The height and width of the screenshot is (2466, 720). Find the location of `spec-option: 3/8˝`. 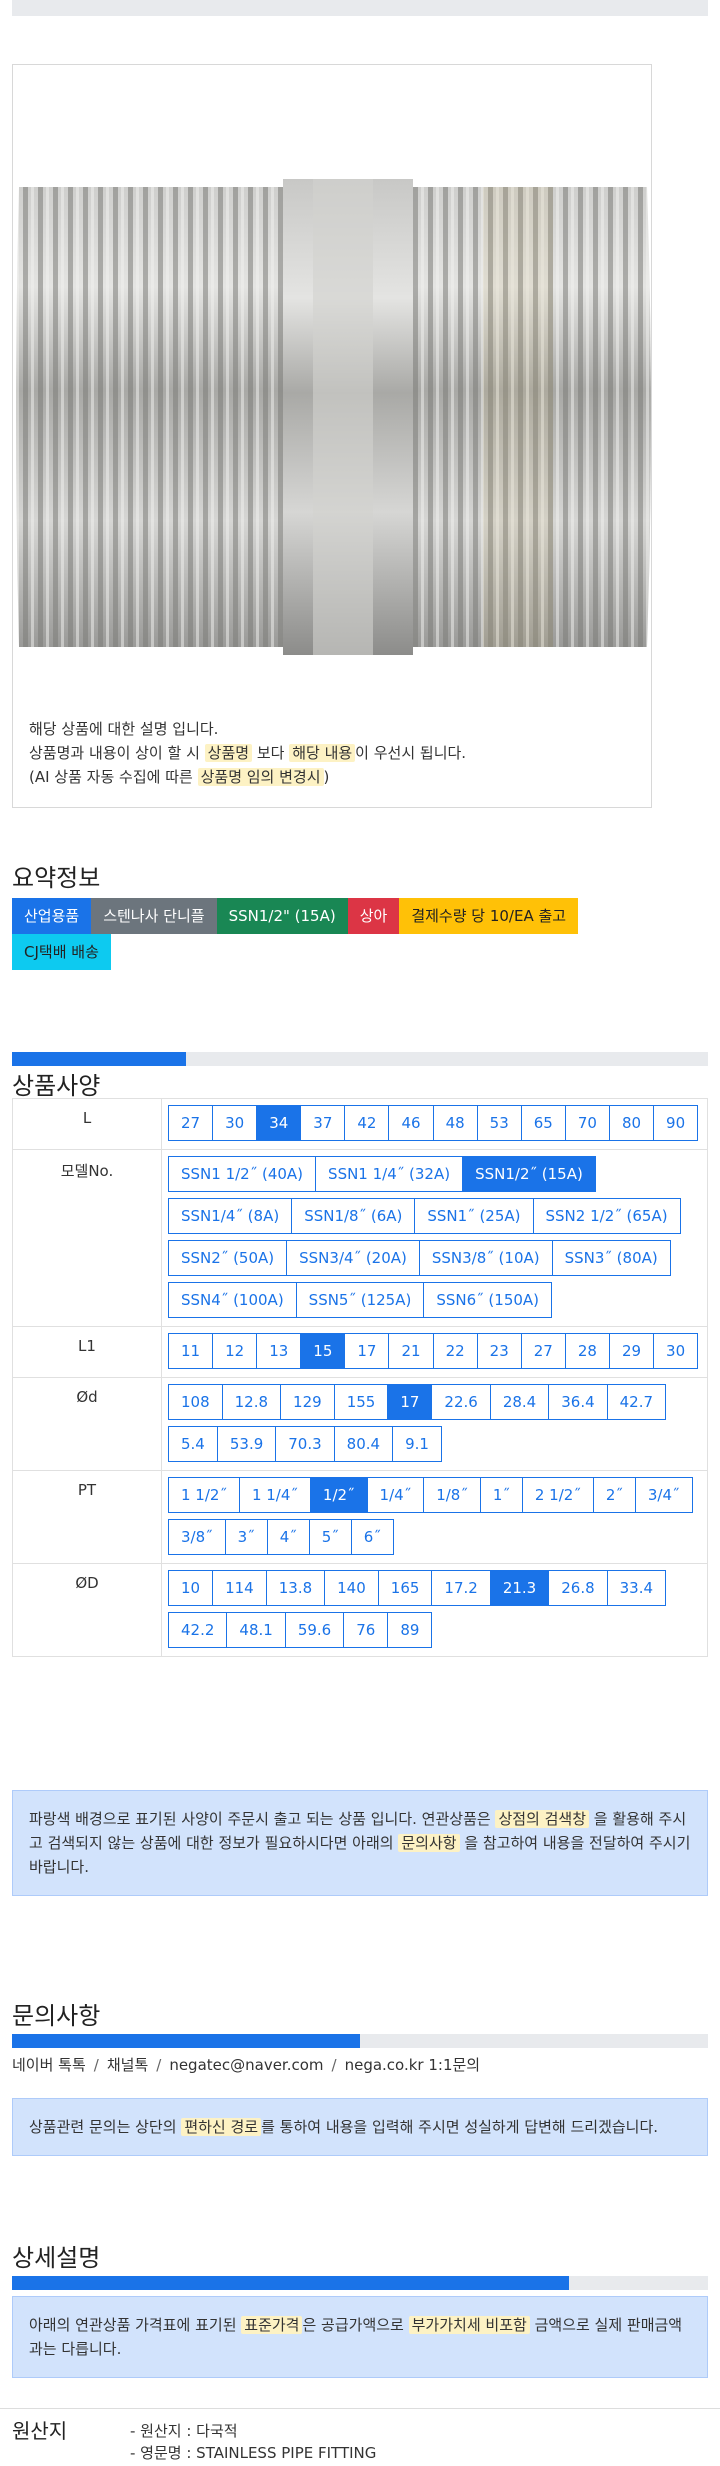

spec-option: 3/8˝ is located at coordinates (197, 1537).